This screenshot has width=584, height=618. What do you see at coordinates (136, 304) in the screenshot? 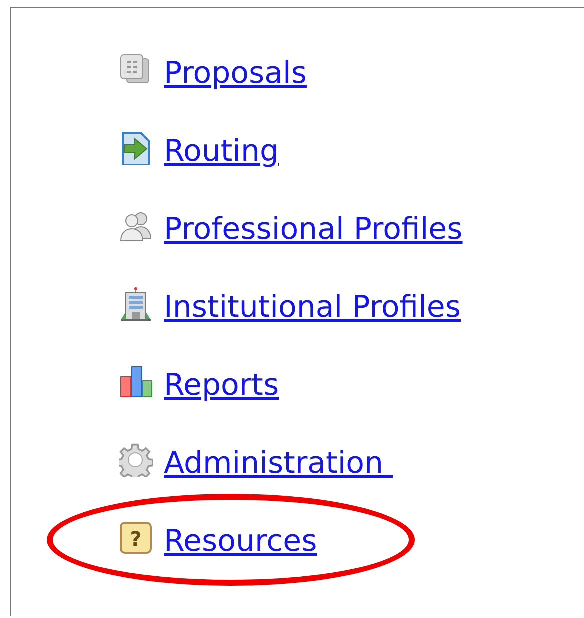
I see `building-icon` at bounding box center [136, 304].